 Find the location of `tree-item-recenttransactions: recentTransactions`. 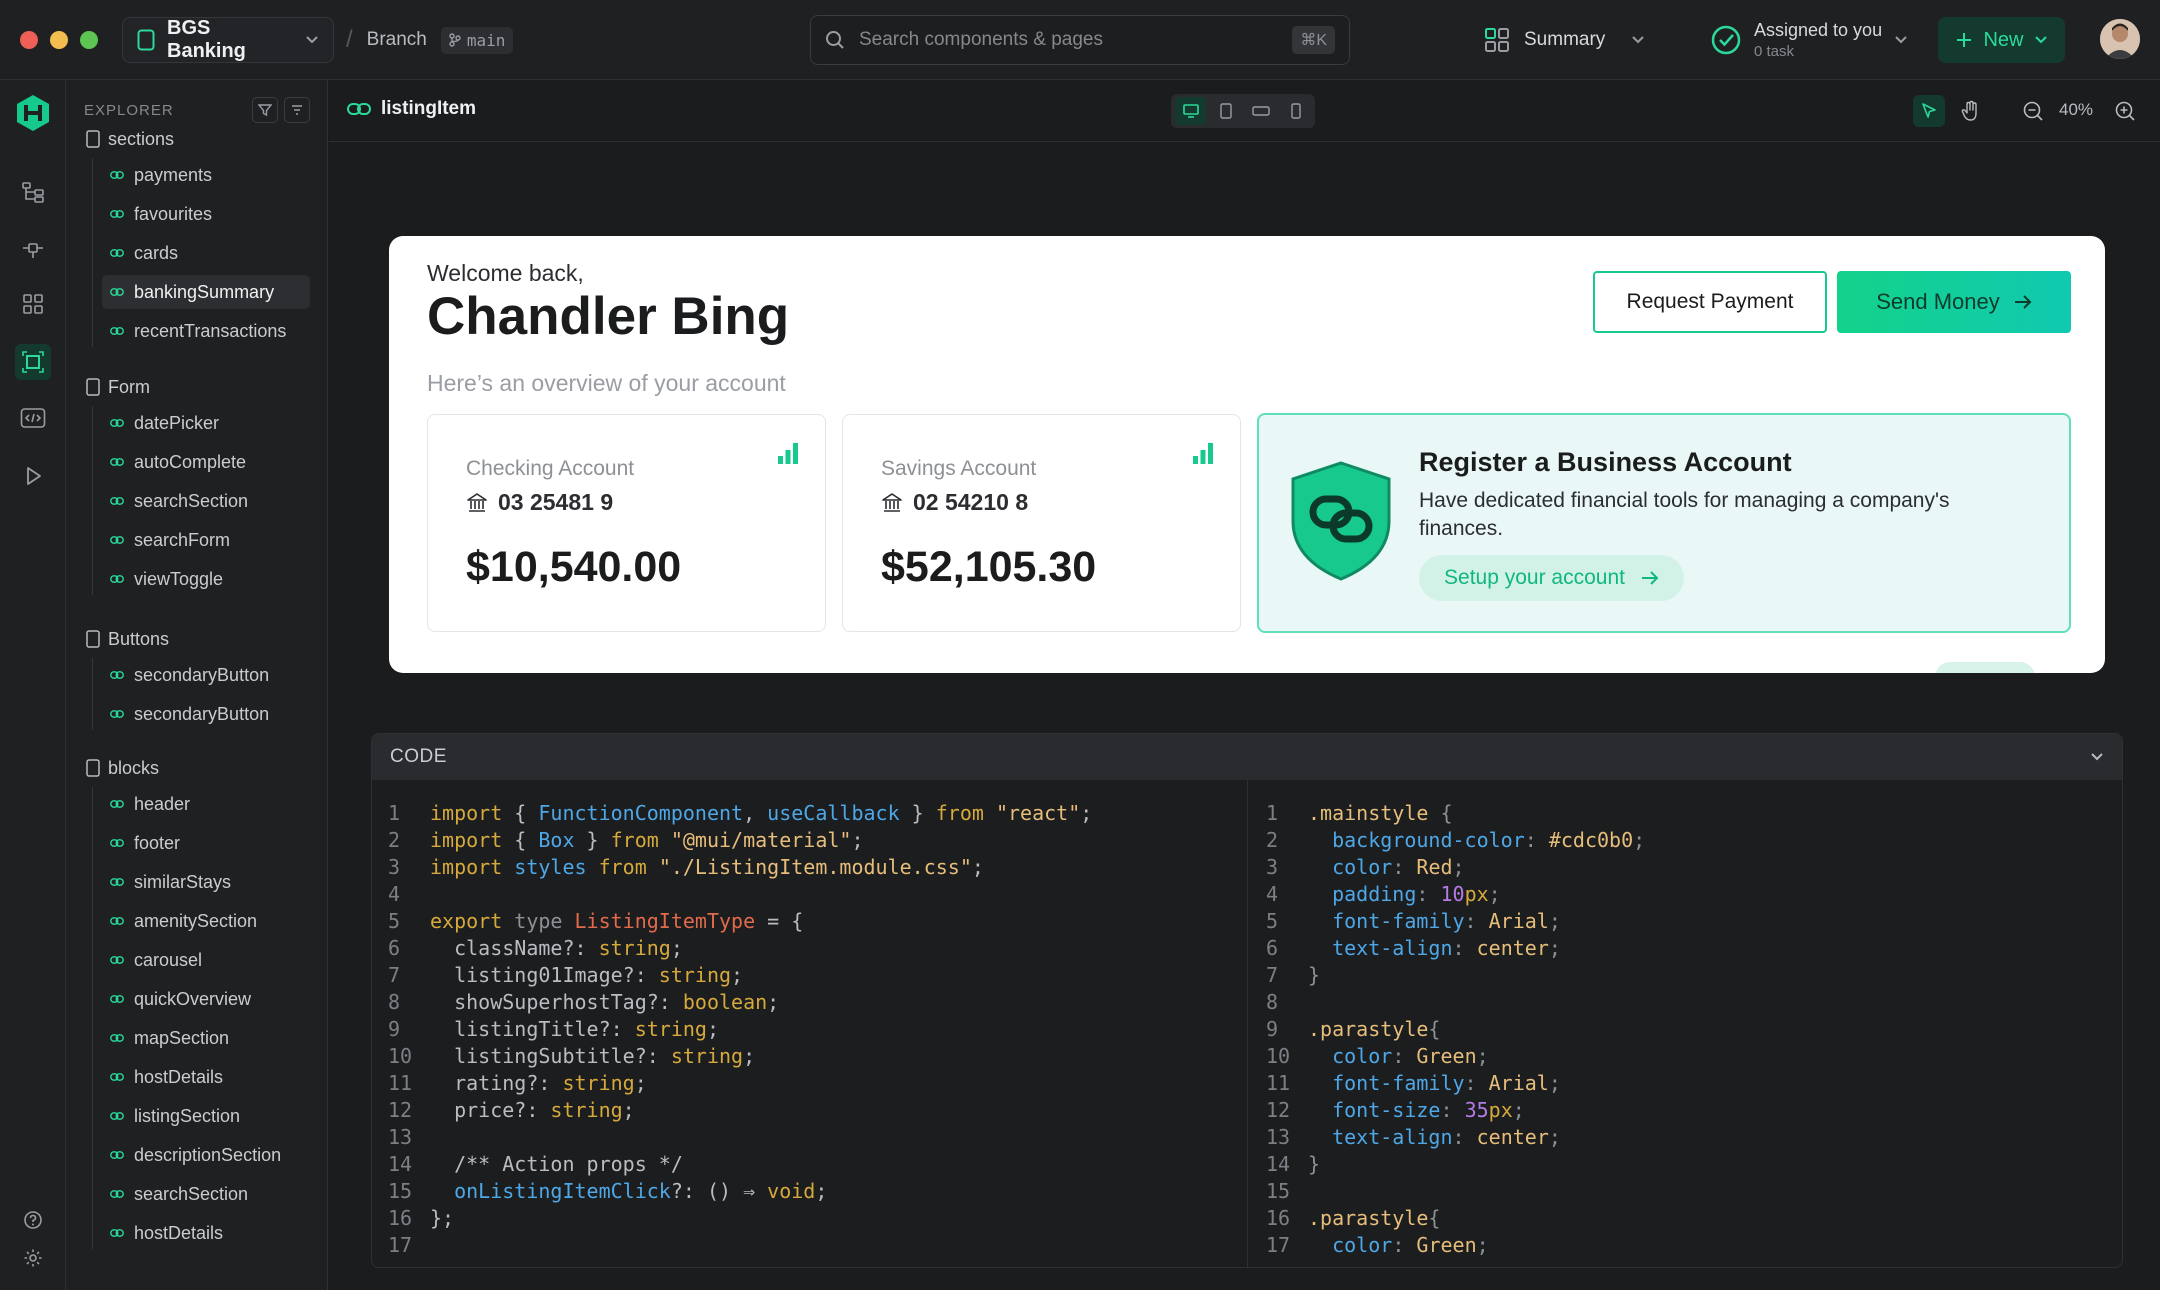

tree-item-recenttransactions: recentTransactions is located at coordinates (206, 331).